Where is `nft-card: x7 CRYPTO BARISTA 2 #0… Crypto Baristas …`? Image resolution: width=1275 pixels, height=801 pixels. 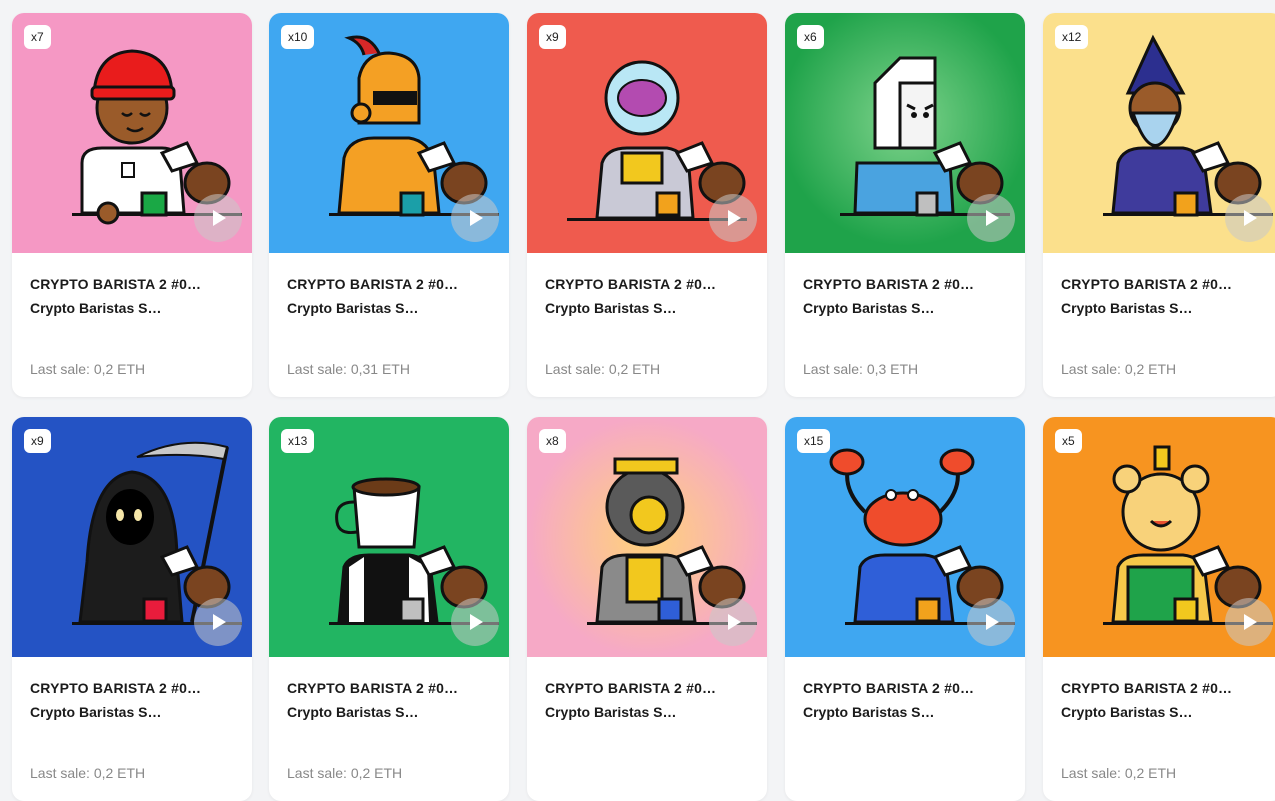
nft-card: x7 CRYPTO BARISTA 2 #0… Crypto Baristas … is located at coordinates (132, 205).